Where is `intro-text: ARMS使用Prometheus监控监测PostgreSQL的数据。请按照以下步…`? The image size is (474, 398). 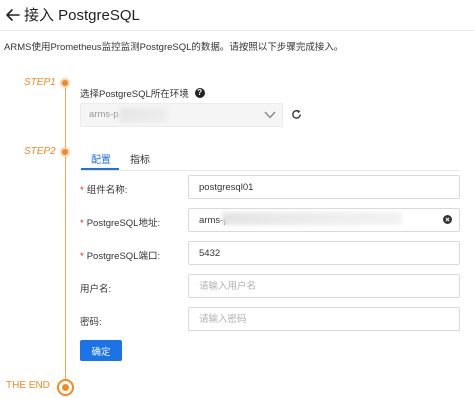
intro-text: ARMS使用Prometheus监控监测PostgreSQL的数据。请按照以下步… is located at coordinates (174, 47).